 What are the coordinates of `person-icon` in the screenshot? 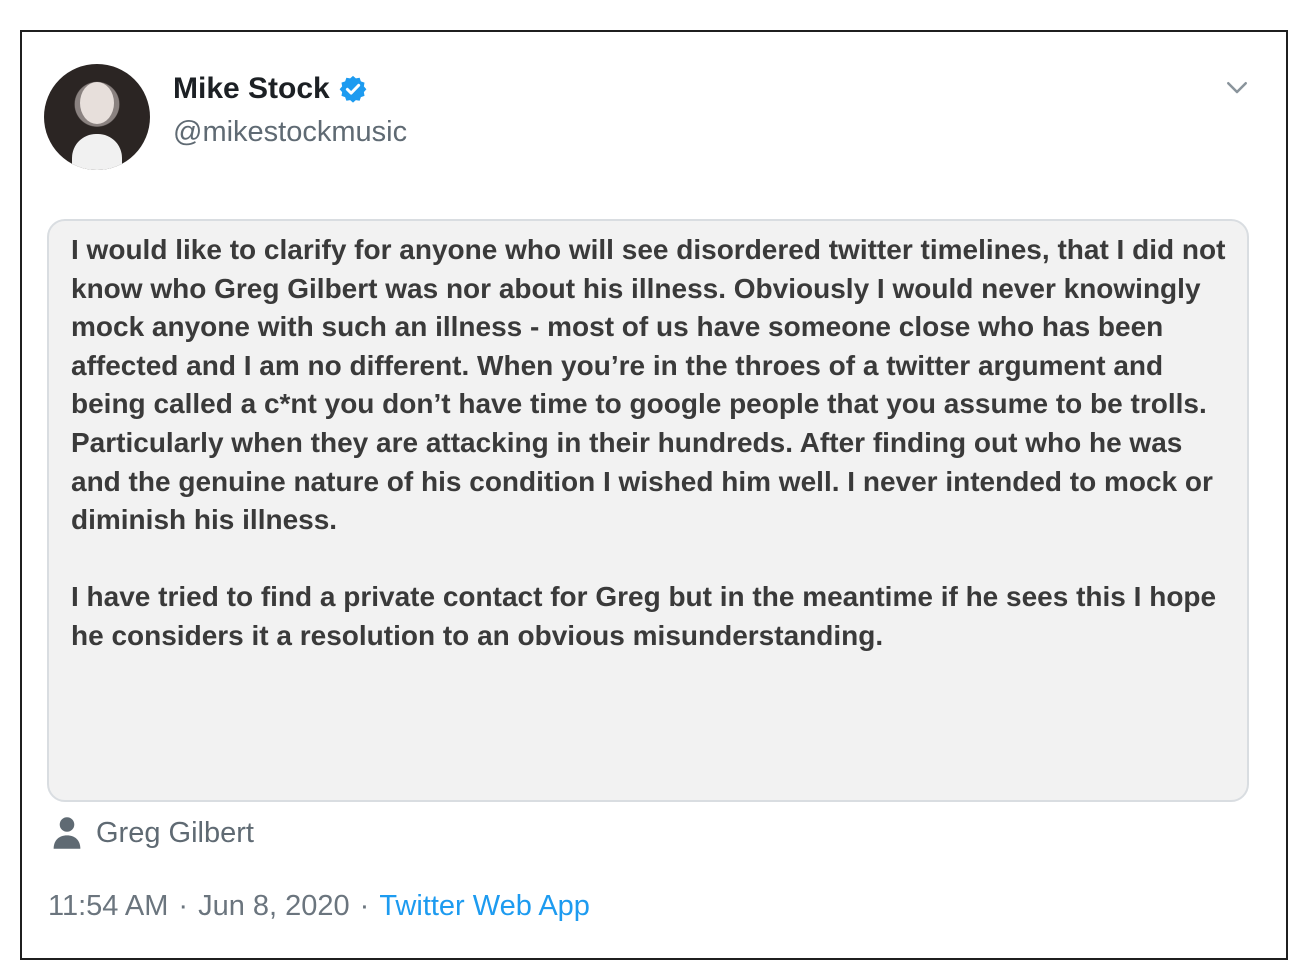 It's located at (67, 833).